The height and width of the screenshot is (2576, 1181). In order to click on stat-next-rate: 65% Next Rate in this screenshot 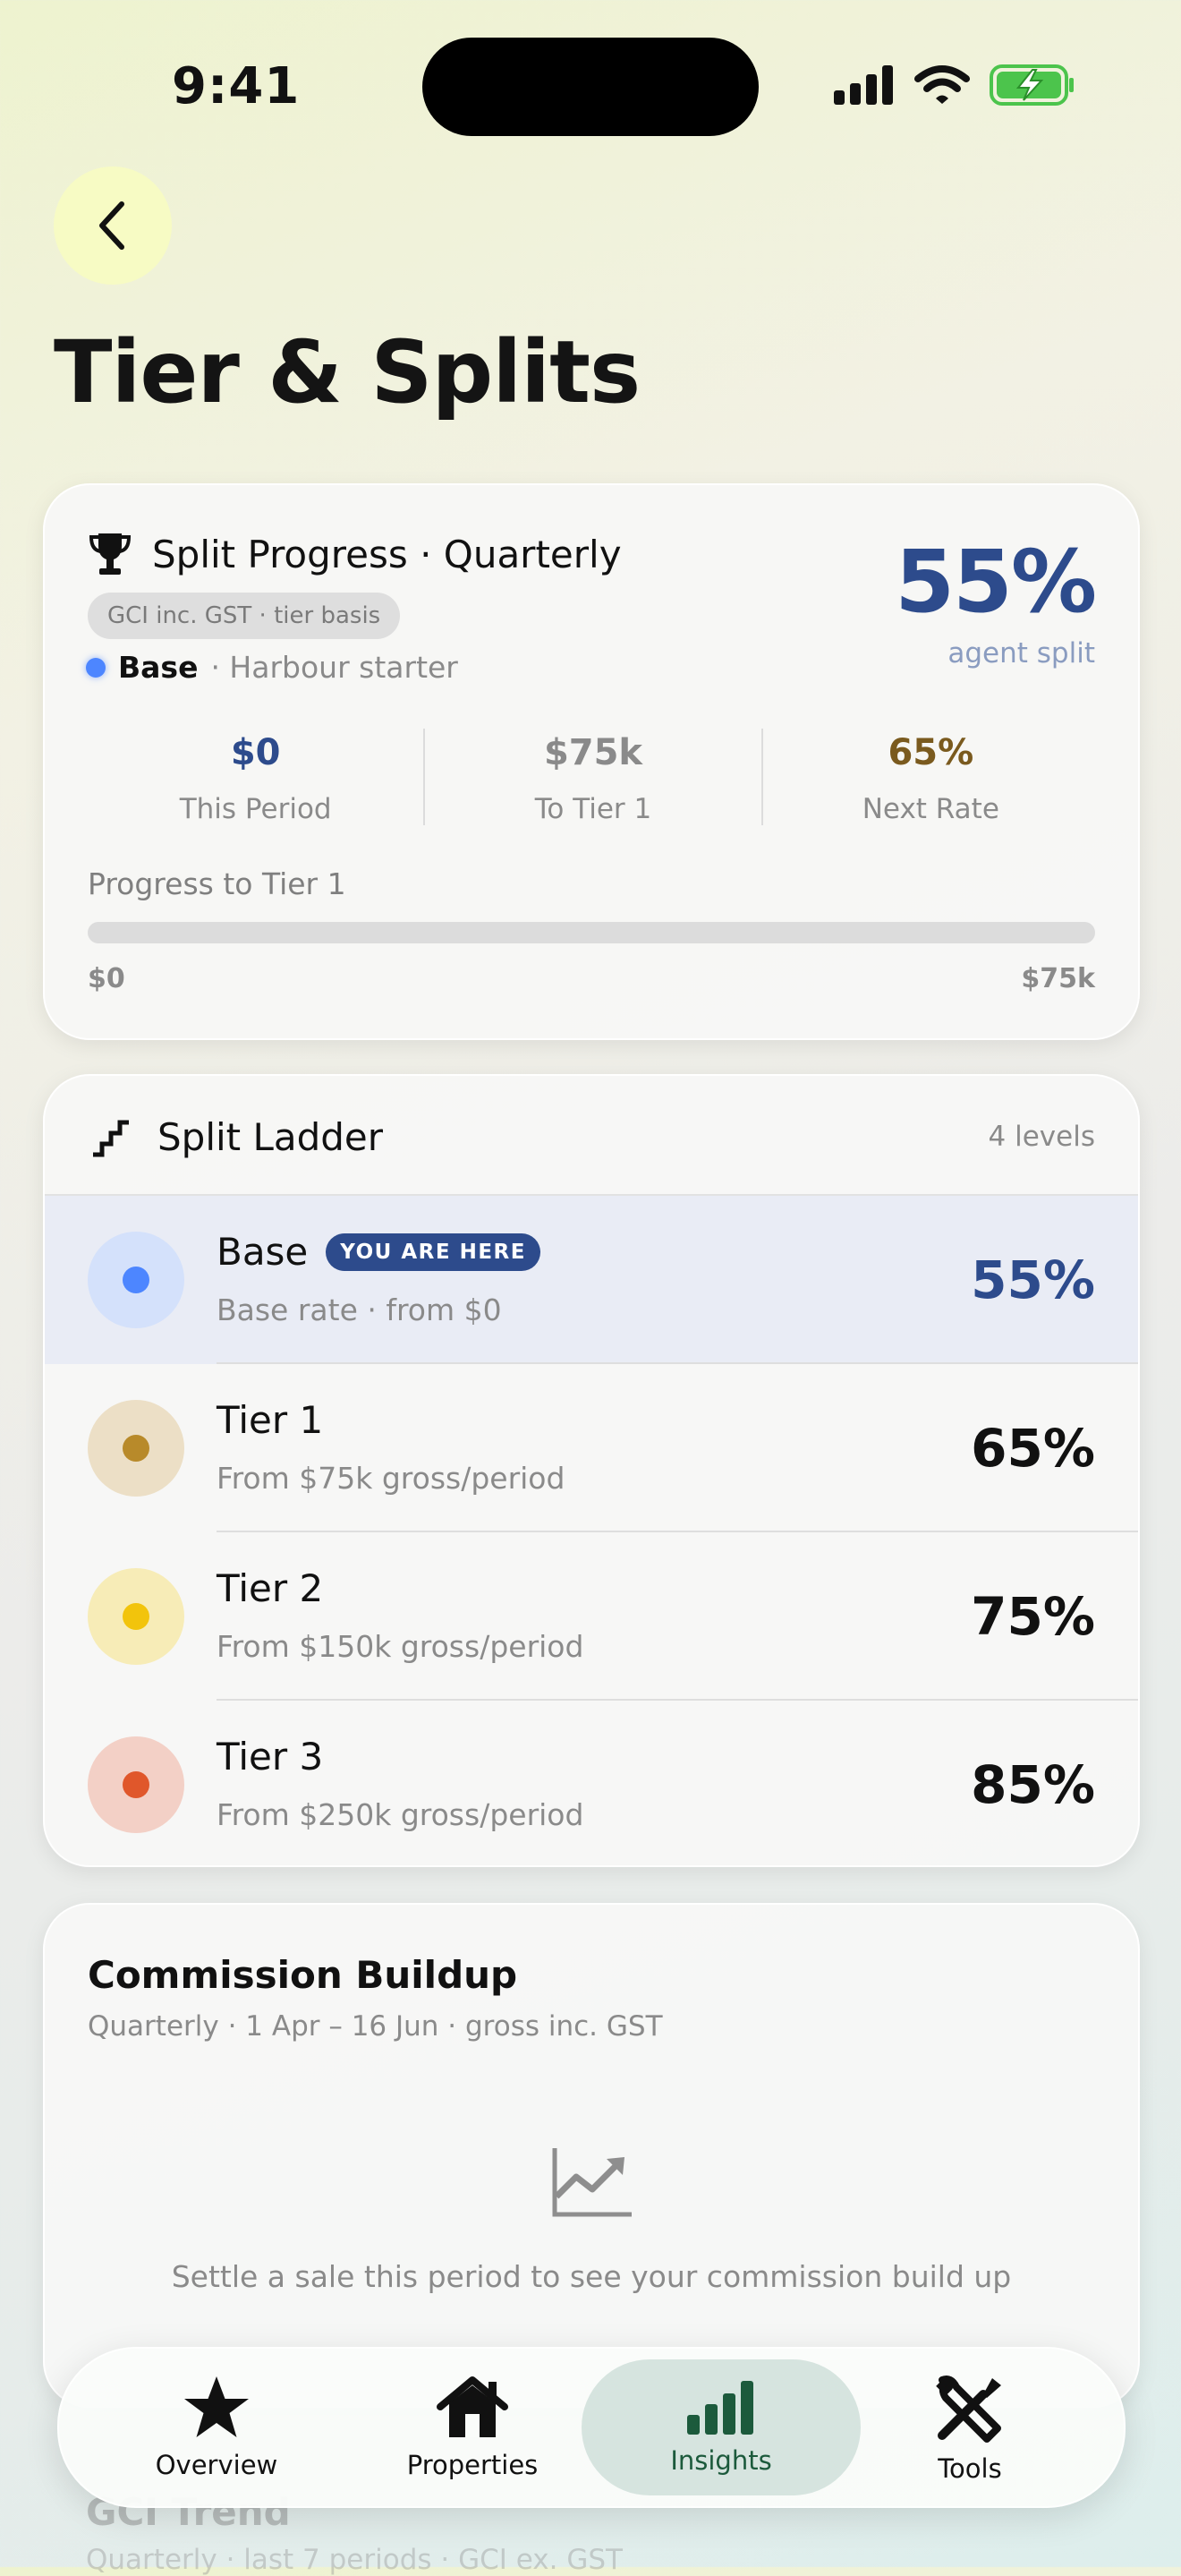, I will do `click(931, 777)`.